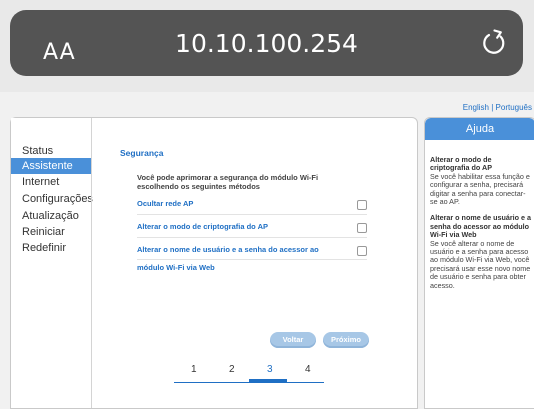 The image size is (534, 409). Describe the element at coordinates (308, 369) in the screenshot. I see `step-4: 4` at that location.